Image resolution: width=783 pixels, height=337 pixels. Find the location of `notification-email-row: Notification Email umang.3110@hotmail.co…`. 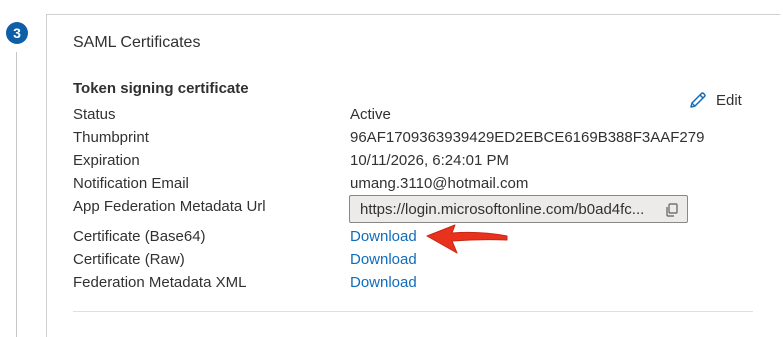

notification-email-row: Notification Email umang.3110@hotmail.co… is located at coordinates (413, 186).